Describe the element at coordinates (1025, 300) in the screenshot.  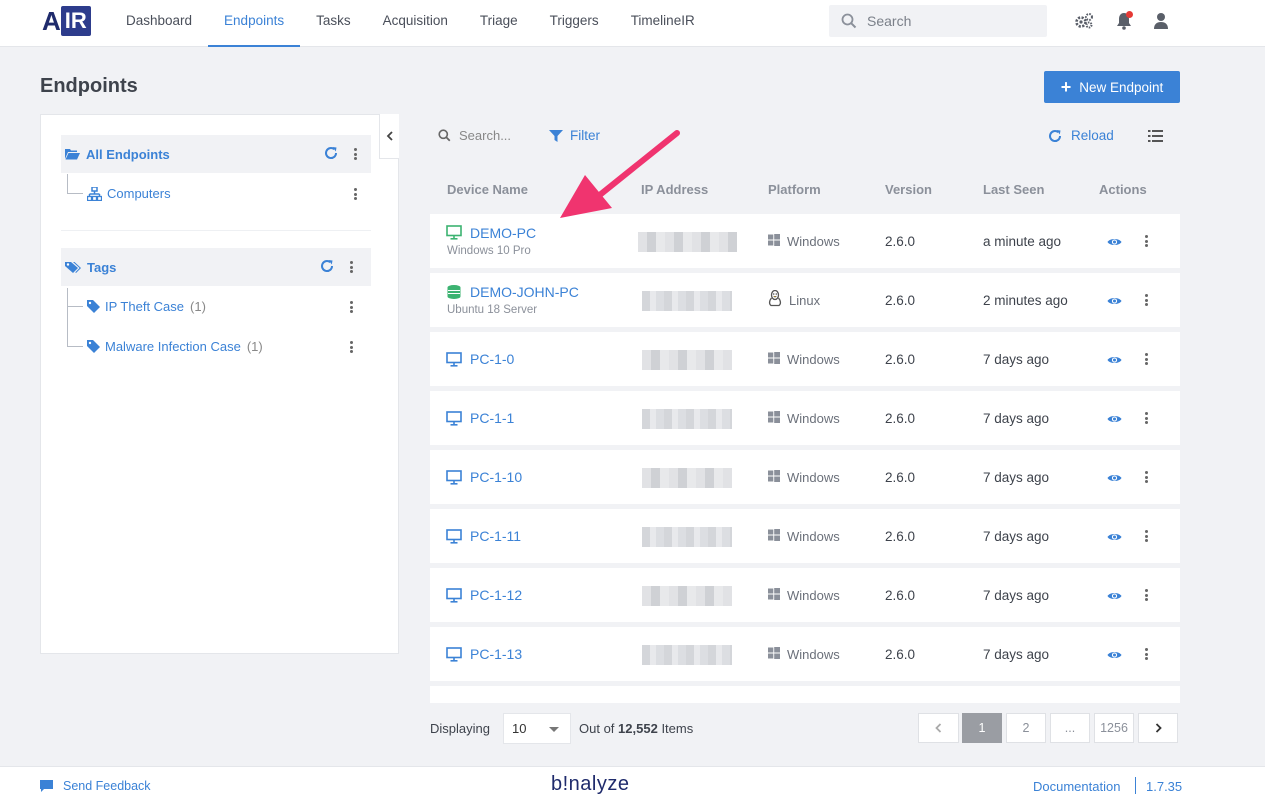
I see `last-seen-cell: 2 minutes ago` at that location.